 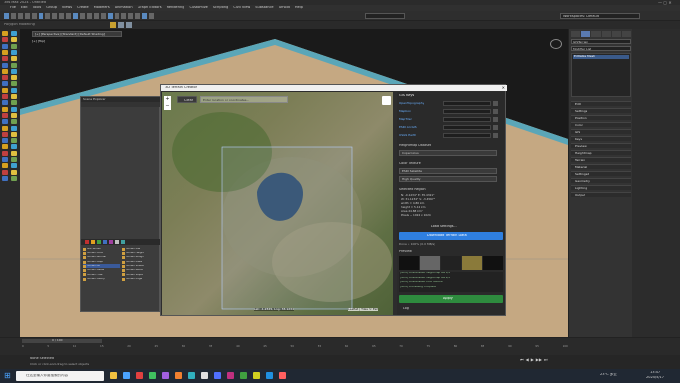 What do you see at coordinates (532, 361) in the screenshot?
I see `playback-icon: ▶` at bounding box center [532, 361].